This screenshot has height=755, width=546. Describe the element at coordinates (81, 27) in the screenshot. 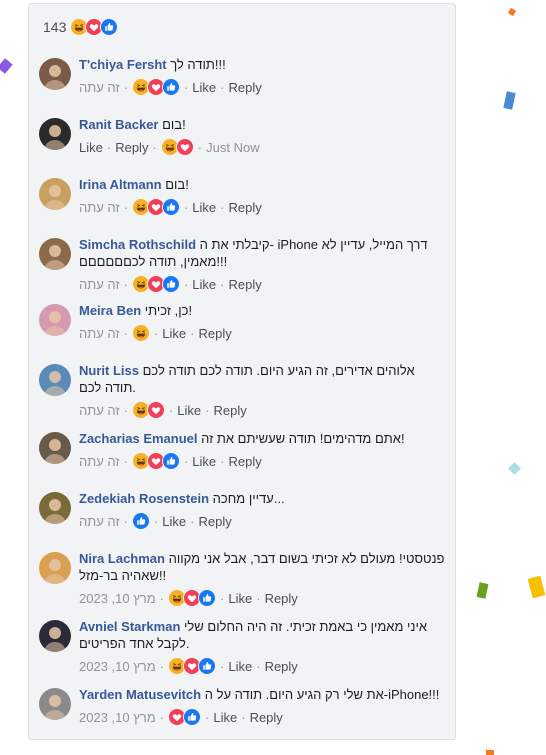

I see `reactions-summary: 143` at that location.